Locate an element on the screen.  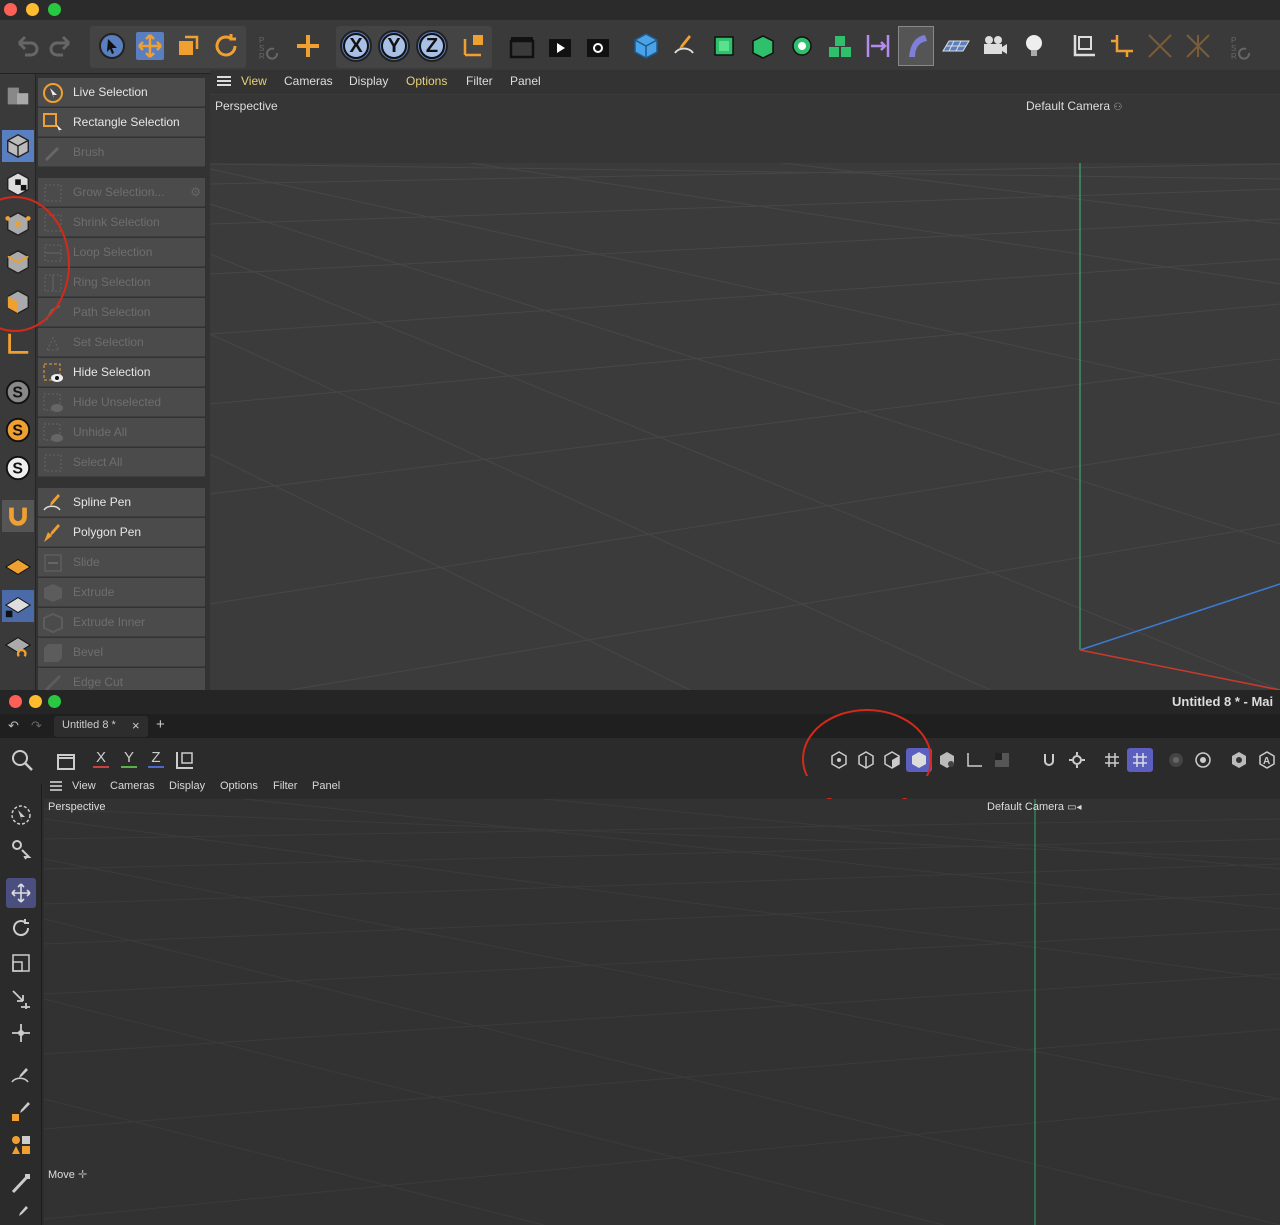
y-axis-button: Y is located at coordinates (129, 758).